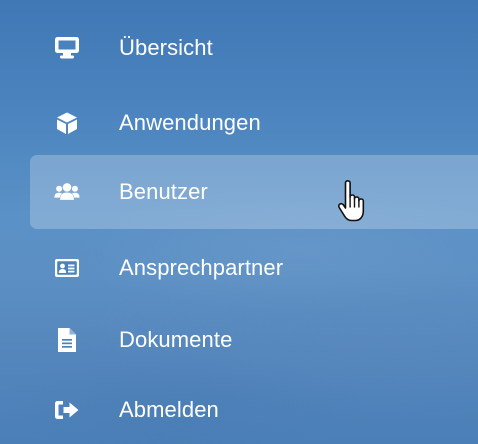 Image resolution: width=478 pixels, height=444 pixels. Describe the element at coordinates (352, 202) in the screenshot. I see `hand-pointer-icon` at that location.